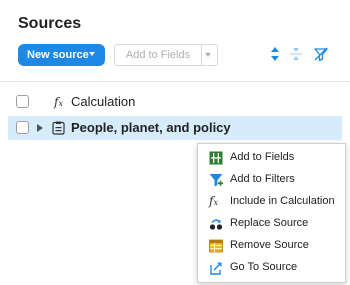 The width and height of the screenshot is (350, 285). What do you see at coordinates (175, 102) in the screenshot?
I see `source-row-calculation: fx Calculation` at bounding box center [175, 102].